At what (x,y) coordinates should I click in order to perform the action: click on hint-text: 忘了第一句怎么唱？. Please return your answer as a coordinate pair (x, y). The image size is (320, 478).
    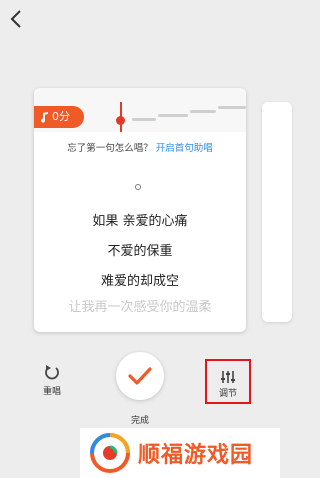
    Looking at the image, I should click on (110, 148).